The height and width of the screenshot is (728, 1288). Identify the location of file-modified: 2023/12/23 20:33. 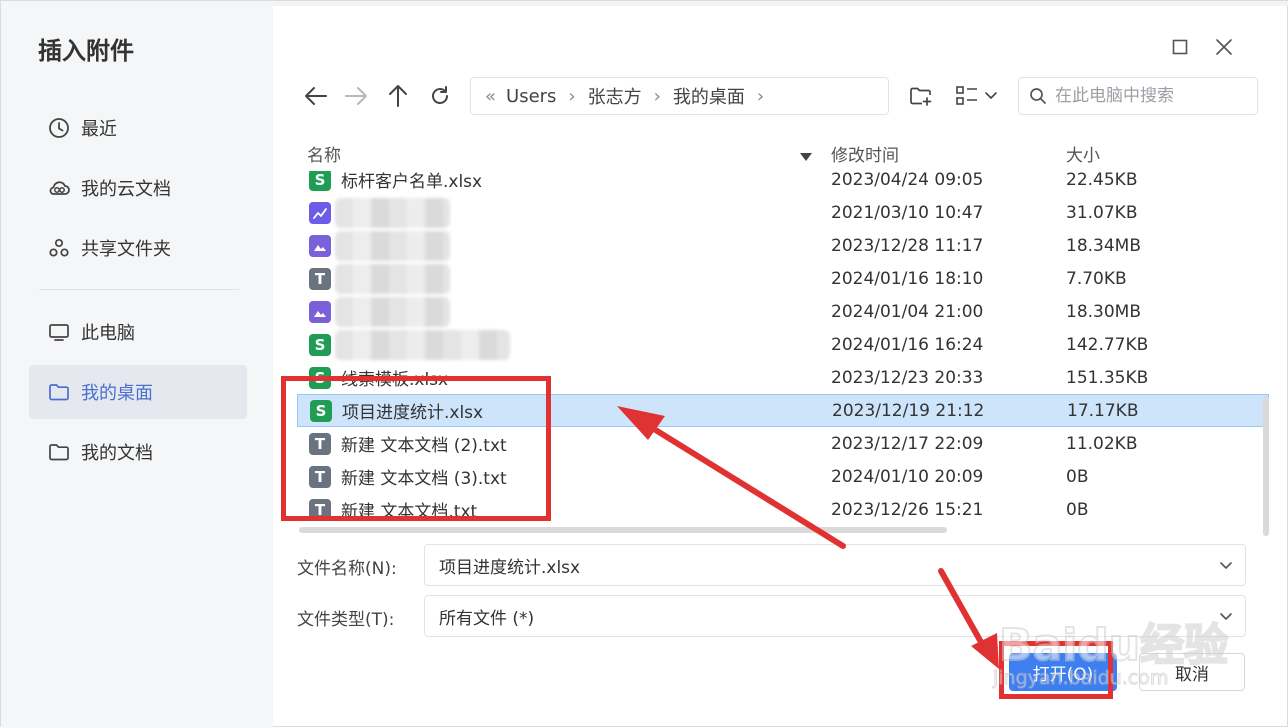
(907, 377).